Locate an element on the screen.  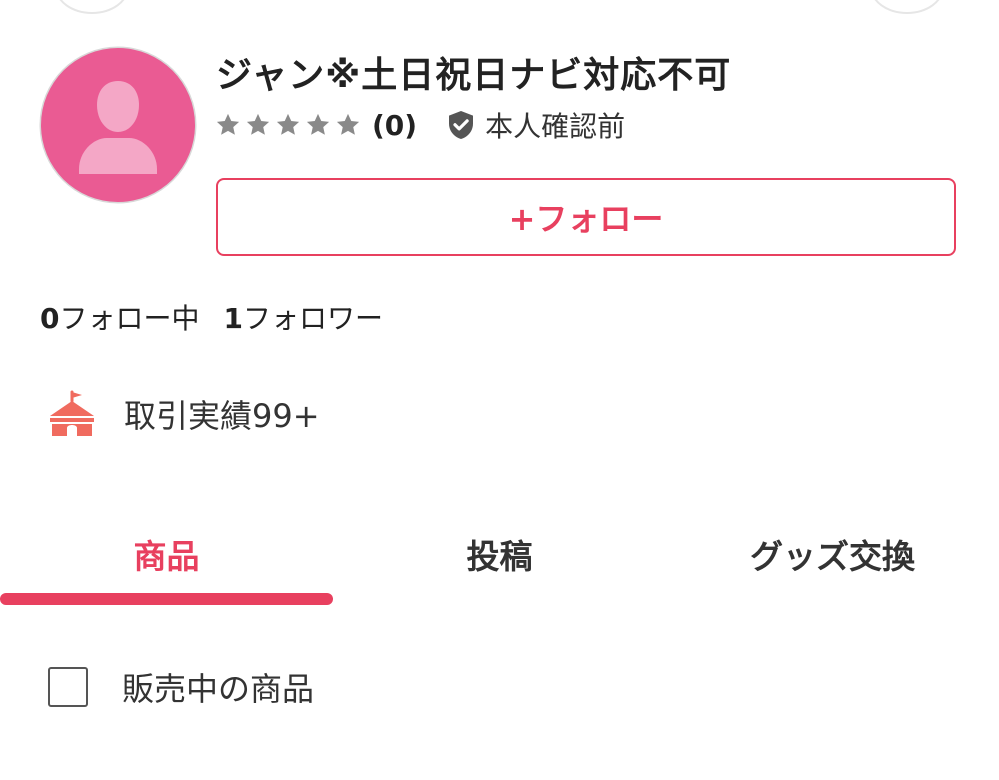
followers-label: フォロワー is located at coordinates (312, 318).